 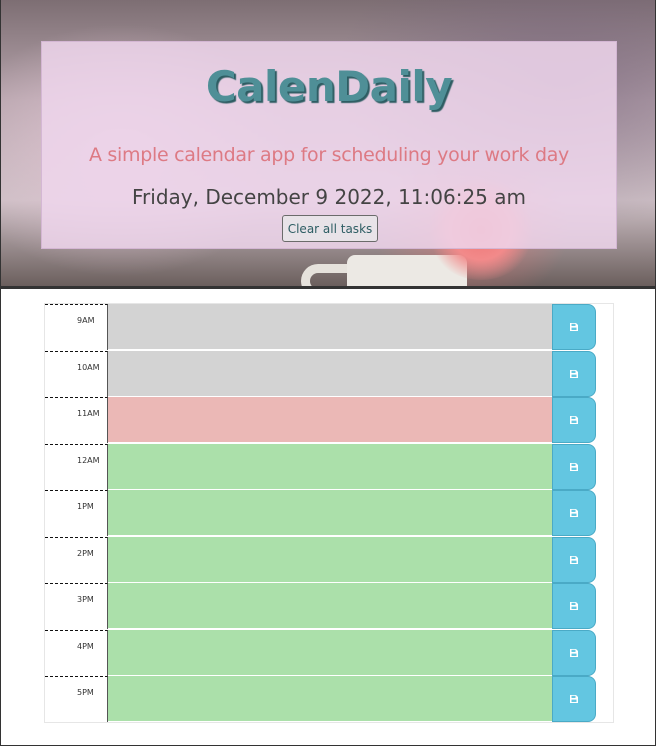 I want to click on hour-label: 1PM, so click(x=85, y=506).